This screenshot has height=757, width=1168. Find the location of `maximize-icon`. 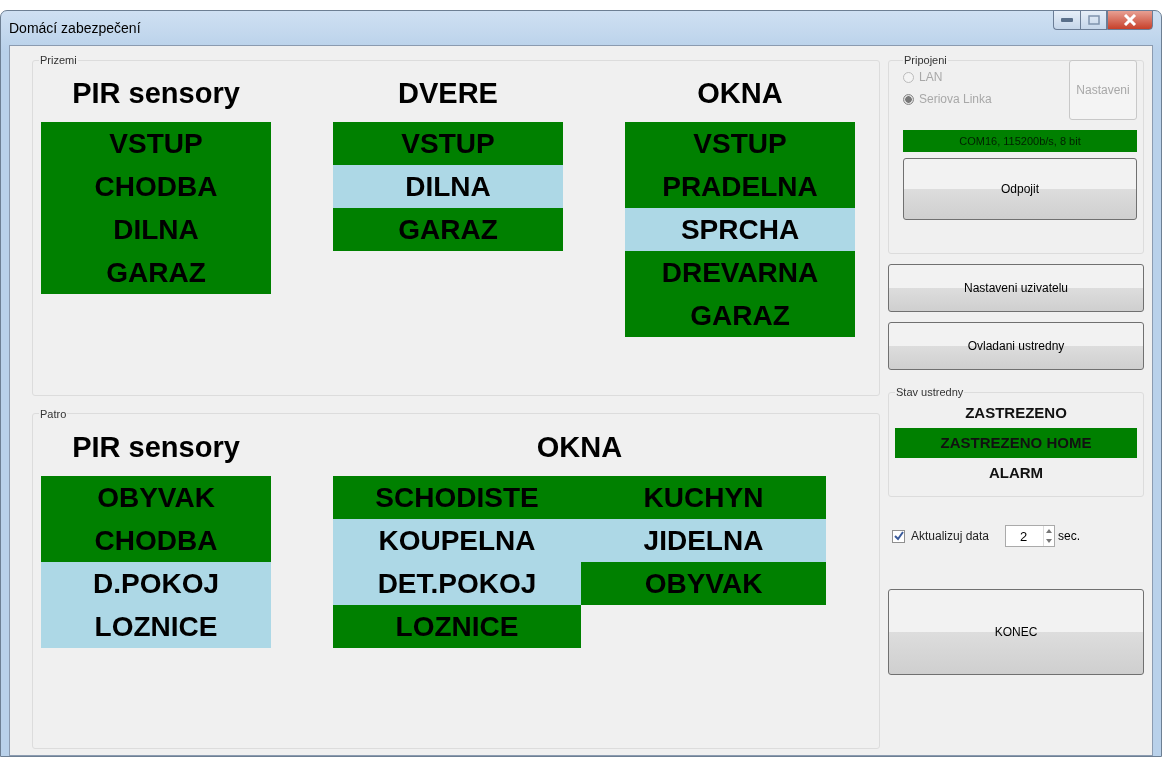

maximize-icon is located at coordinates (1093, 20).